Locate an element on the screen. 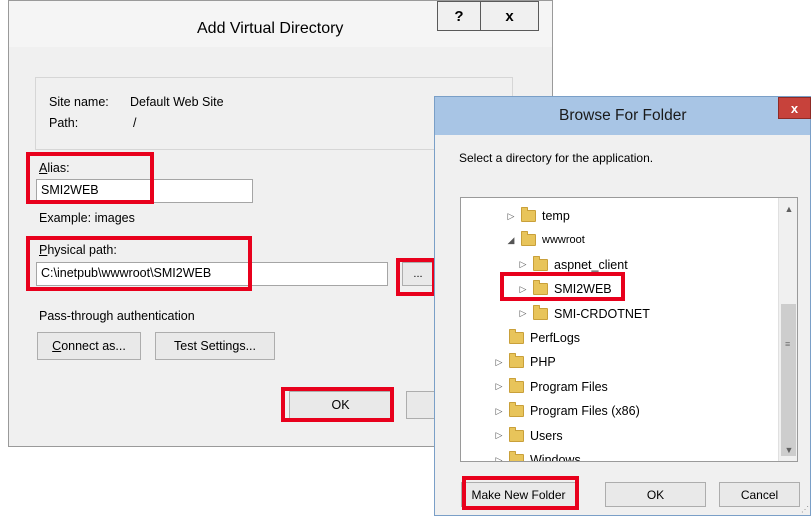 This screenshot has width=811, height=516. alias-label-text: lias: is located at coordinates (58, 168).